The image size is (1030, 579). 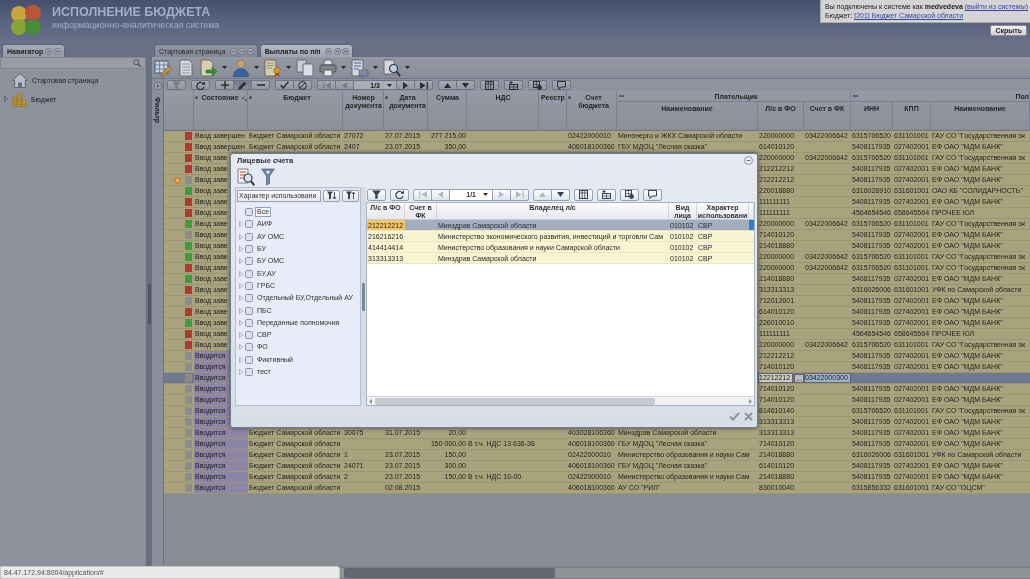 I want to click on up-arrow-icon, so click(x=447, y=85).